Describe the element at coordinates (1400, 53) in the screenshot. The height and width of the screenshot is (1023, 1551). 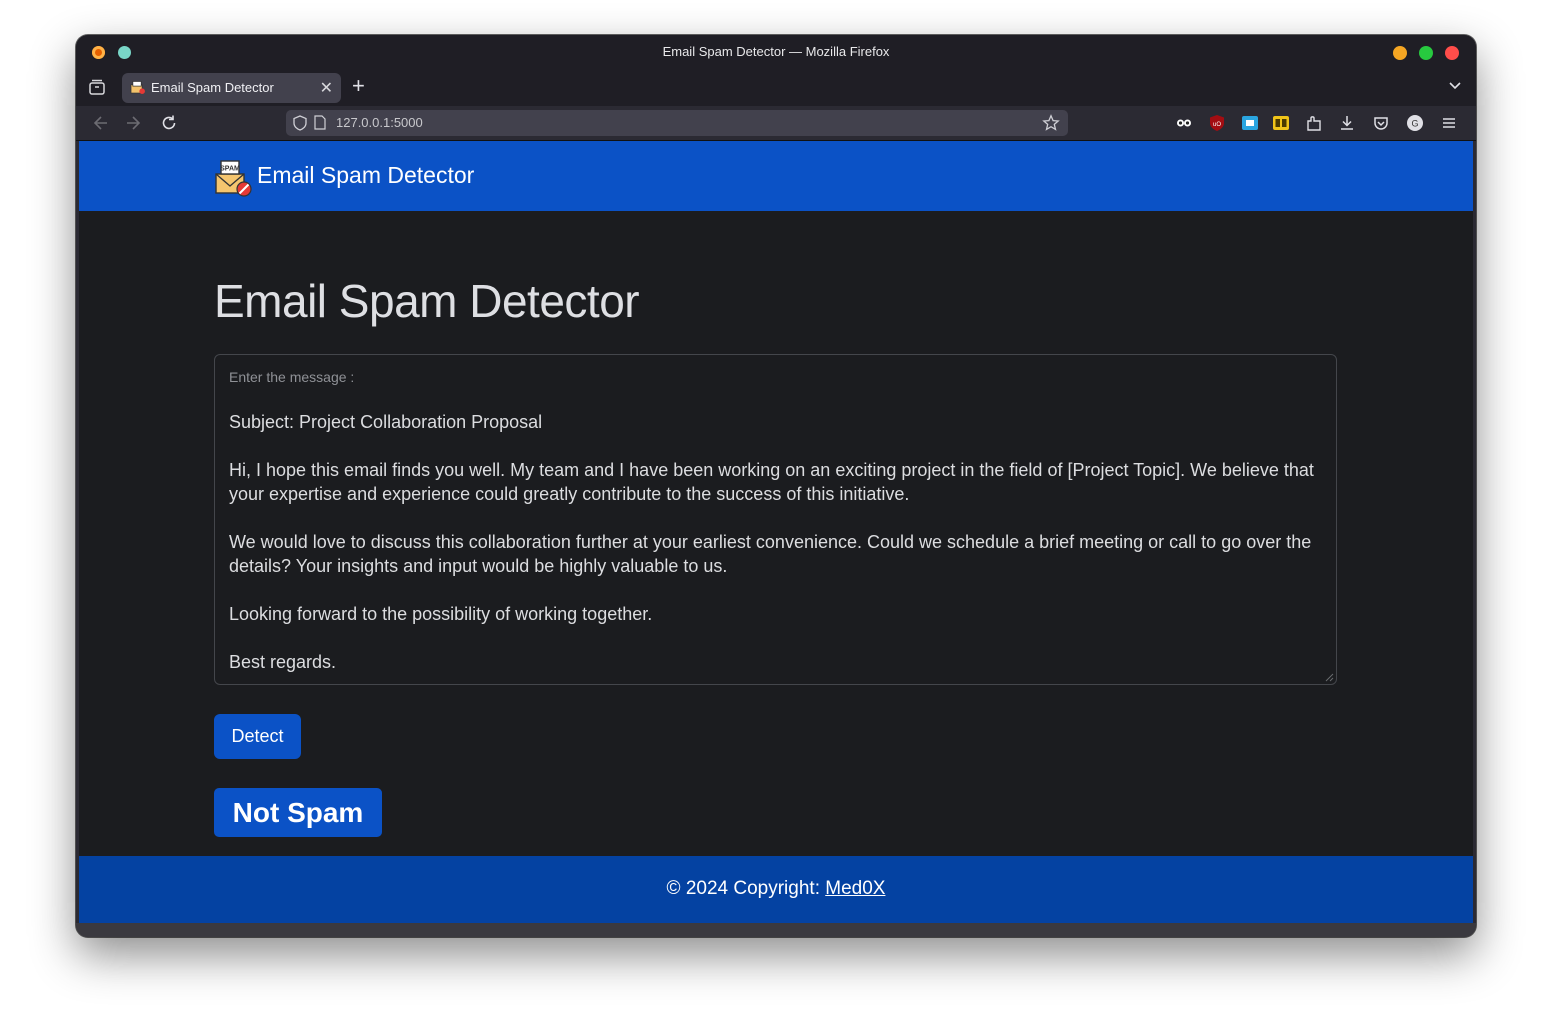
I see `minimize-button` at that location.